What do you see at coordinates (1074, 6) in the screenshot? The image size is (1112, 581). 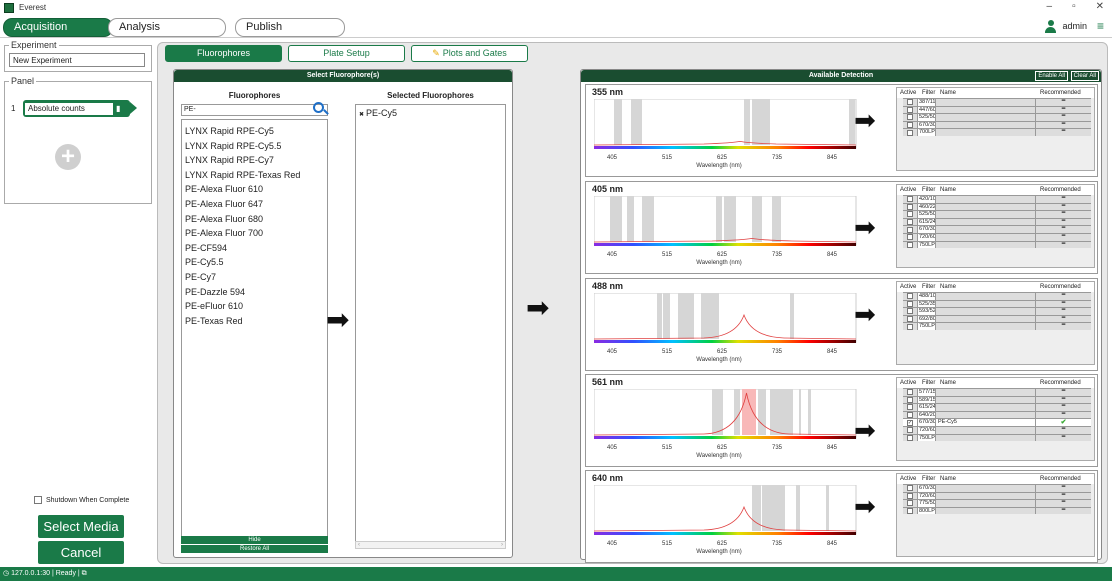 I see `maximize-icon: ▫` at bounding box center [1074, 6].